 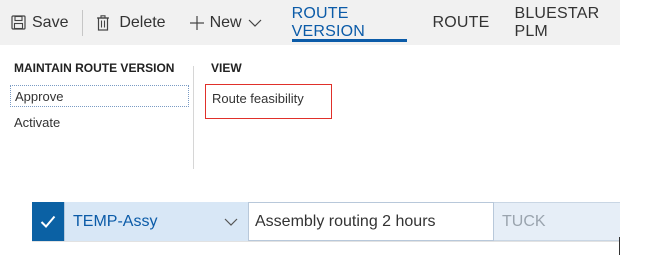 What do you see at coordinates (103, 22) in the screenshot?
I see `trash-icon` at bounding box center [103, 22].